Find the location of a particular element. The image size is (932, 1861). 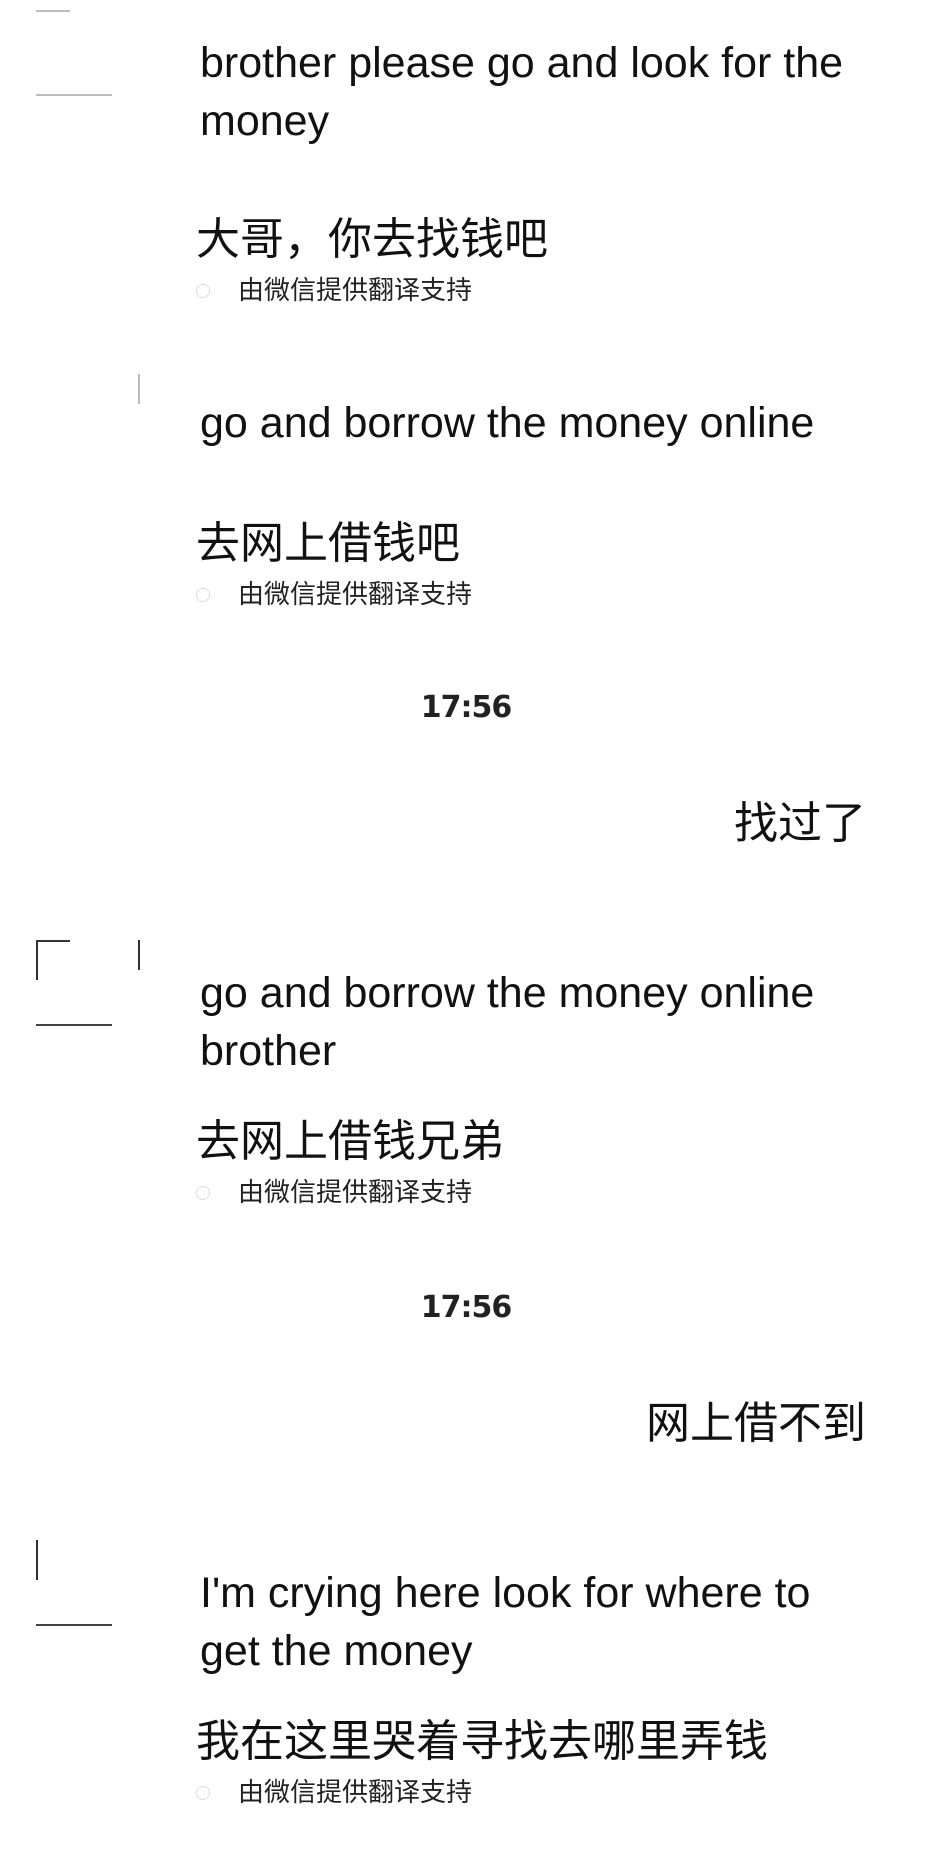

message-text: go and borrow the money online brother is located at coordinates (507, 1022).